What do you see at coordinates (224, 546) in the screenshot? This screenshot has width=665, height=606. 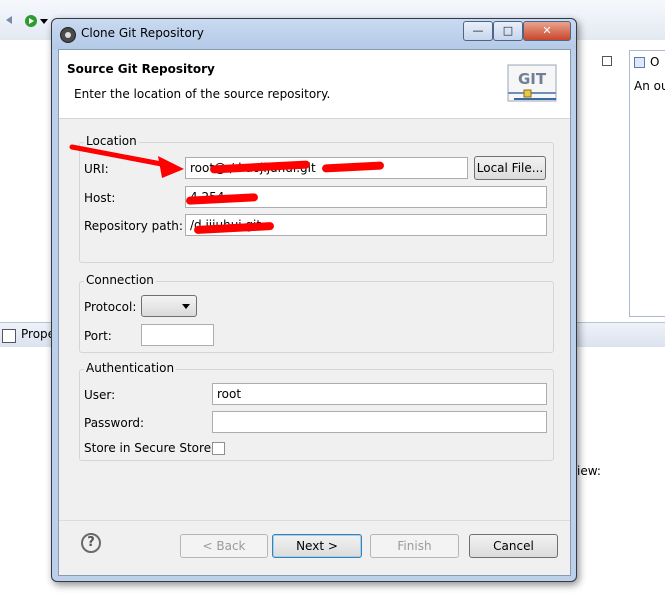 I see `back-button: < Back` at bounding box center [224, 546].